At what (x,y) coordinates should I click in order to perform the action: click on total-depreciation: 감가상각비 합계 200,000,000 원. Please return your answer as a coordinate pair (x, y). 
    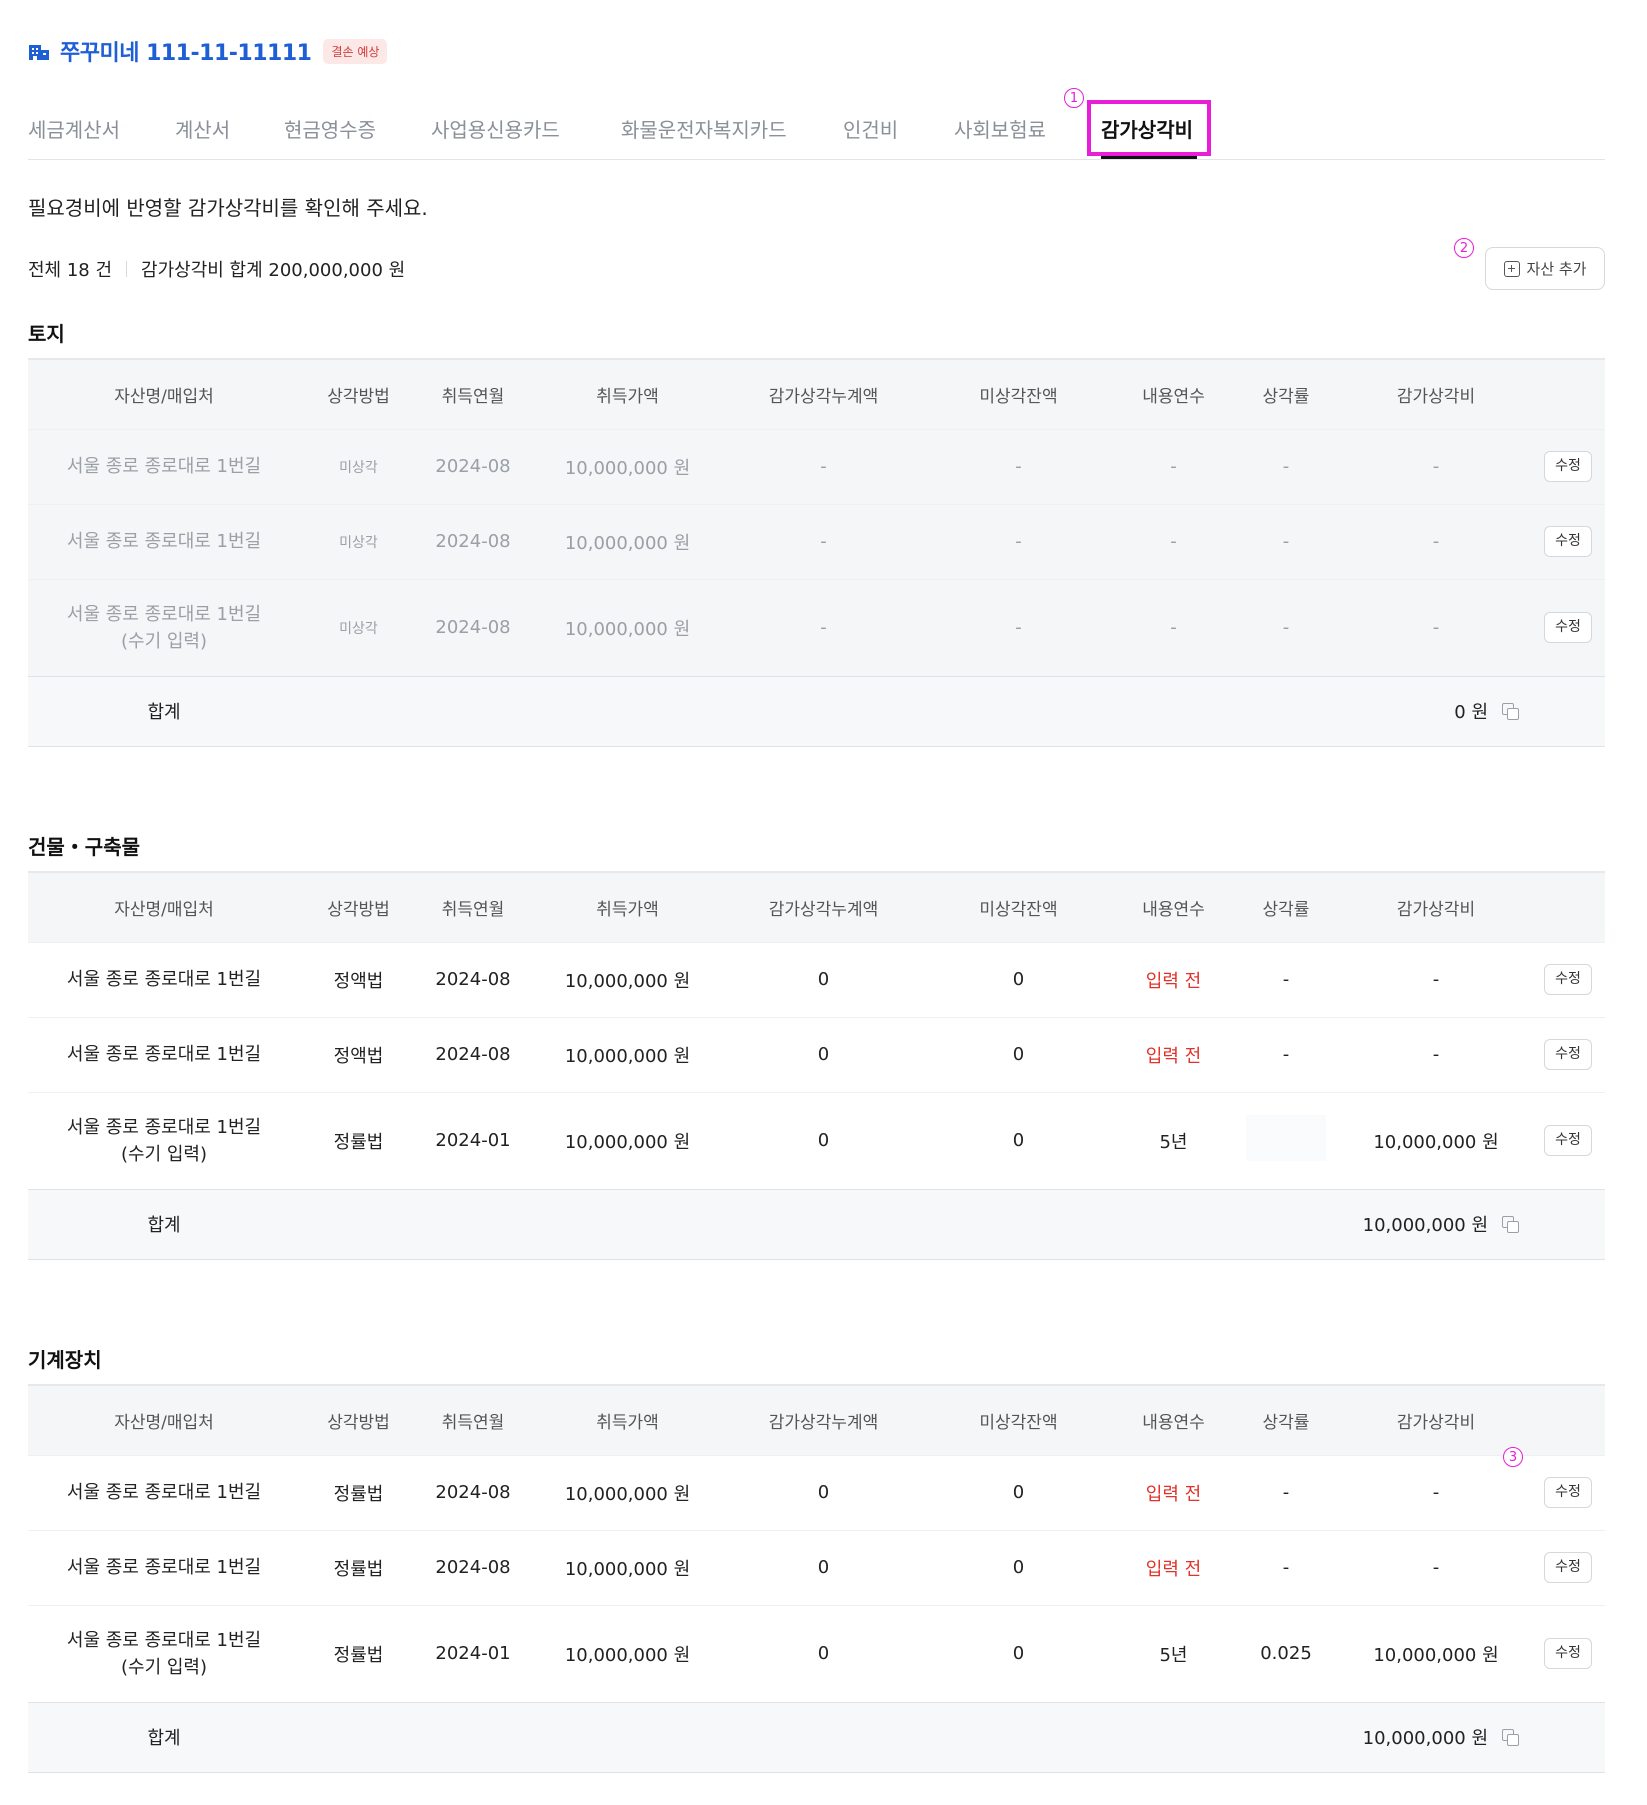
    Looking at the image, I should click on (273, 270).